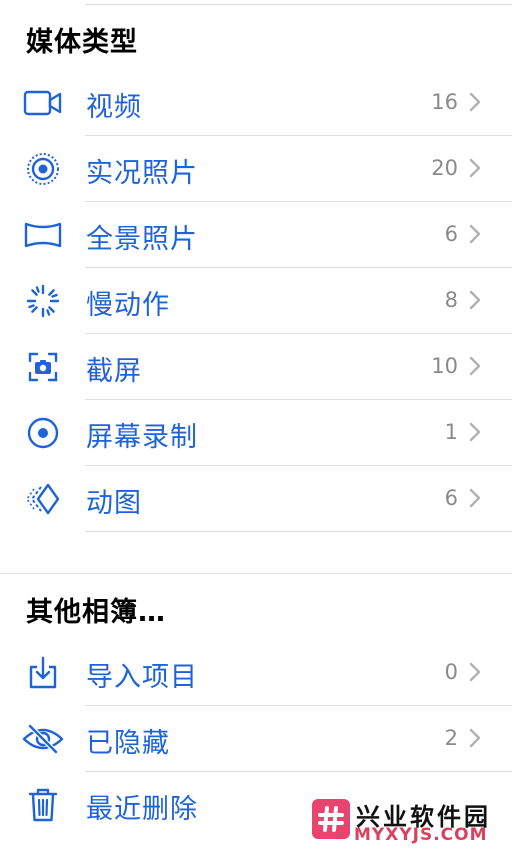 The width and height of the screenshot is (512, 855). What do you see at coordinates (114, 503) in the screenshot?
I see `album-label: 动图` at bounding box center [114, 503].